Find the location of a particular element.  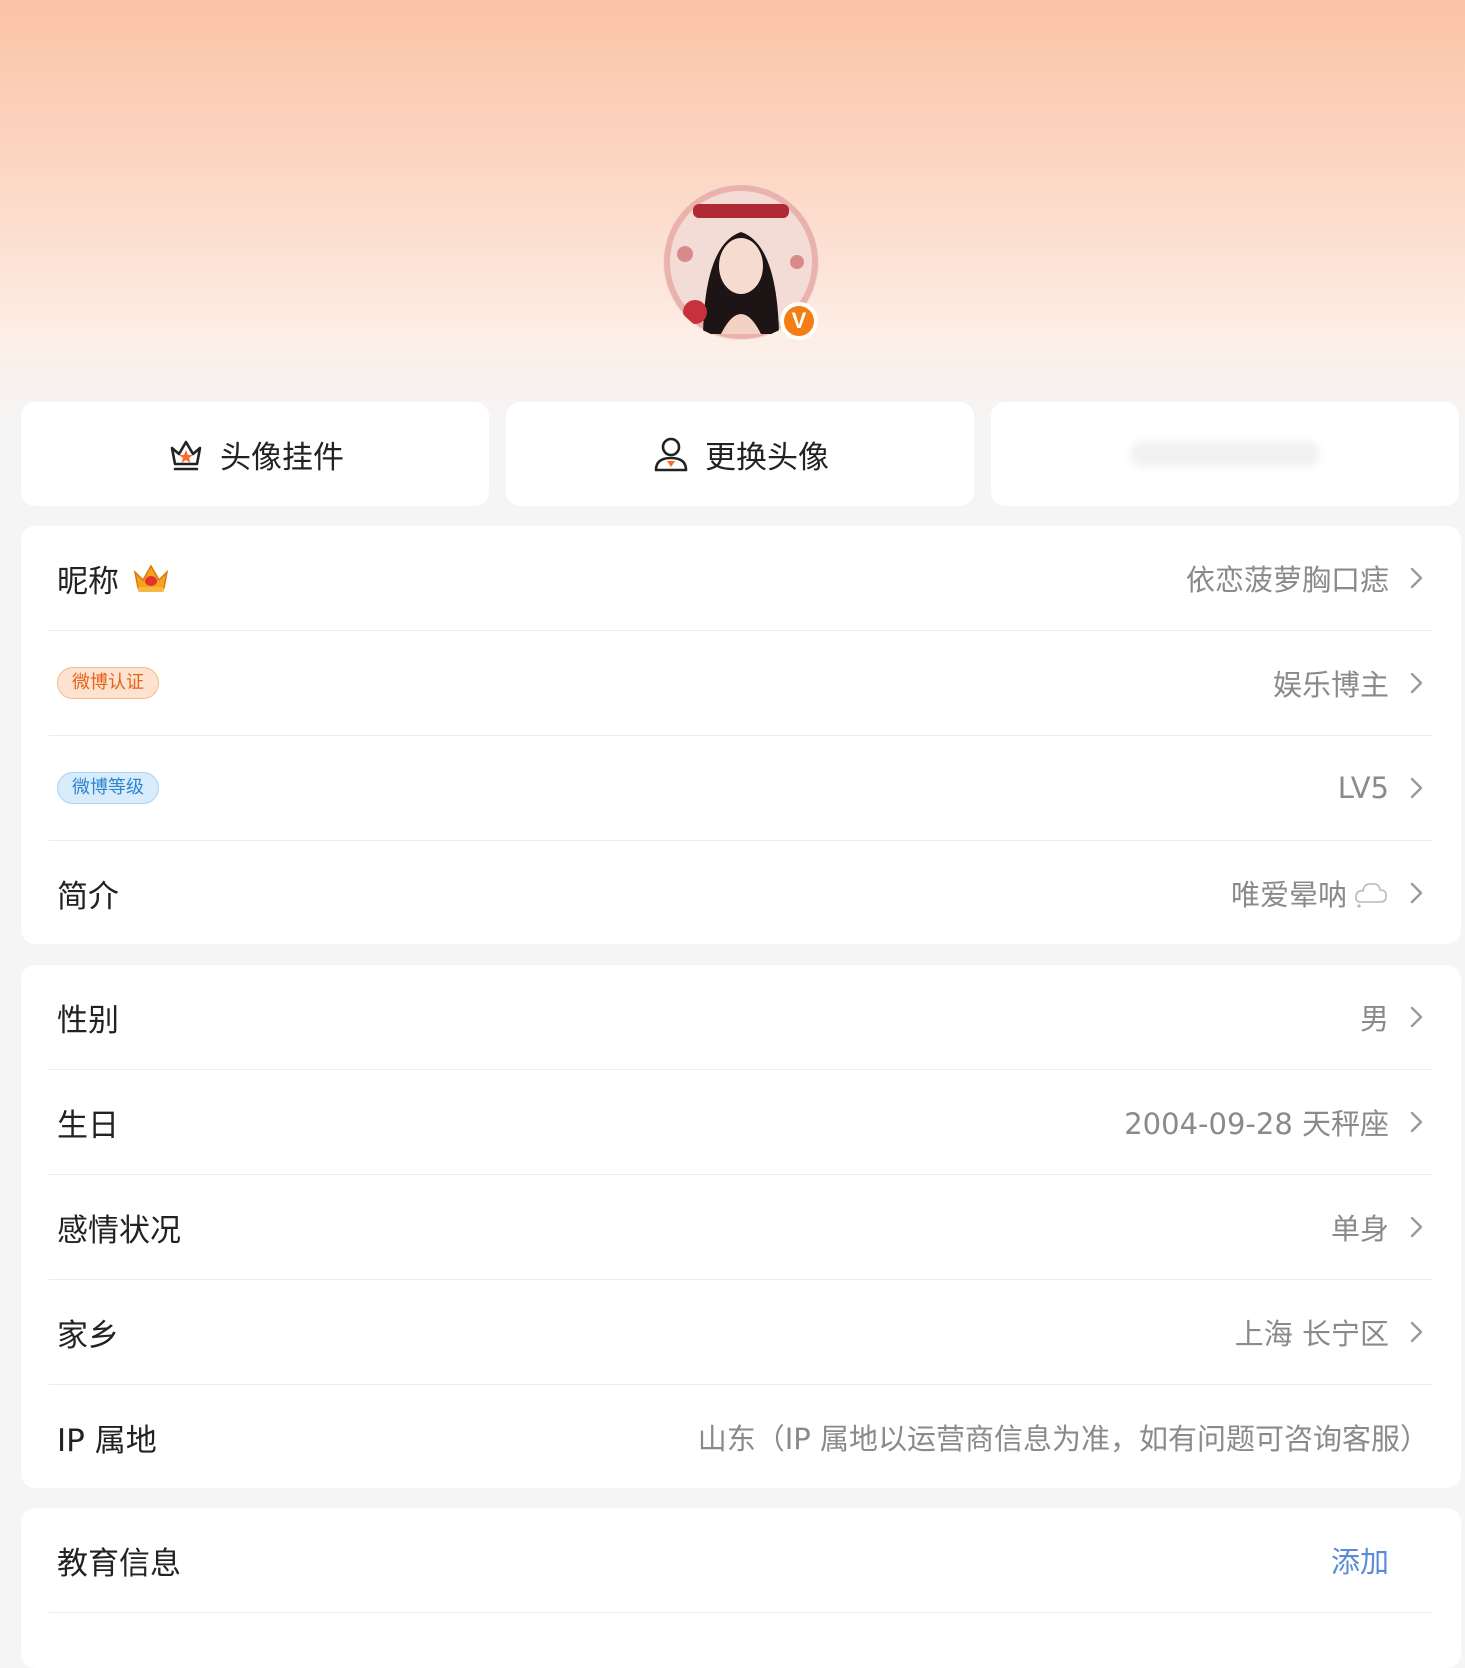

bio-value: 唯爱晕呐 is located at coordinates (1288, 895).